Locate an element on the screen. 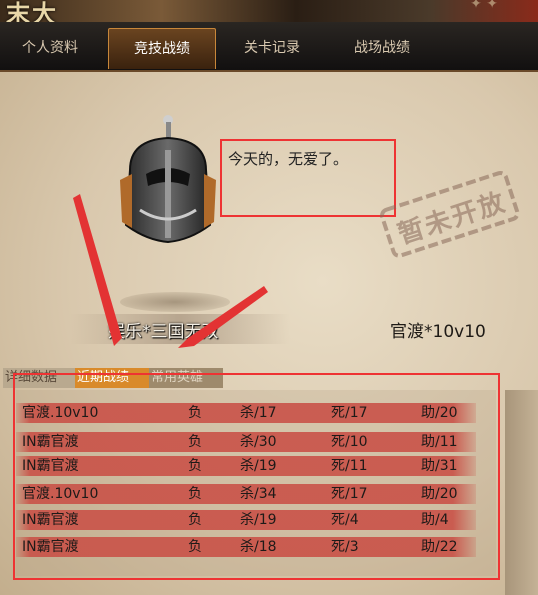 This screenshot has height=595, width=538. tab-battlefield-record: 战场战绩 is located at coordinates (382, 48).